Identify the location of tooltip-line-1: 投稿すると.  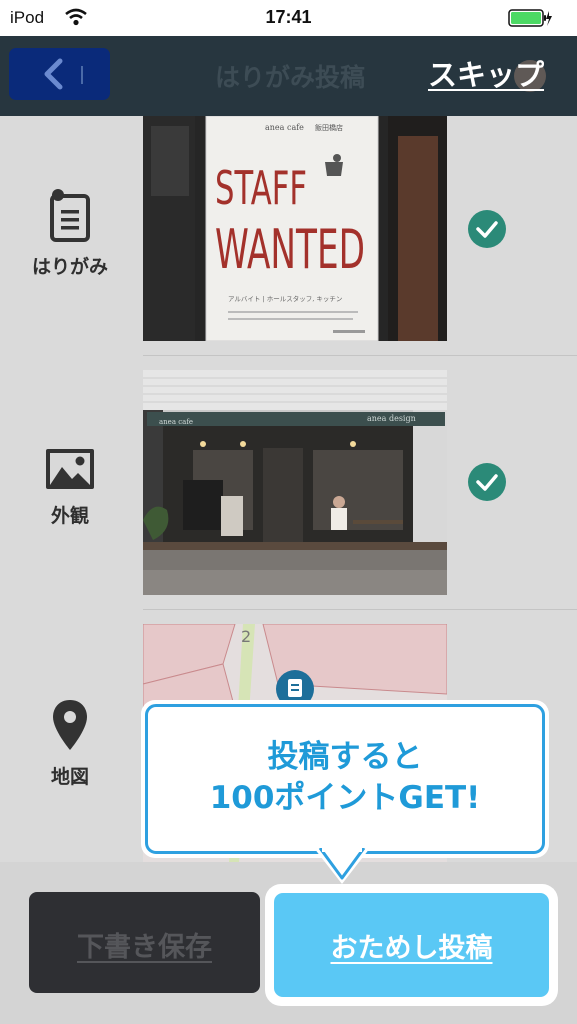
(345, 757).